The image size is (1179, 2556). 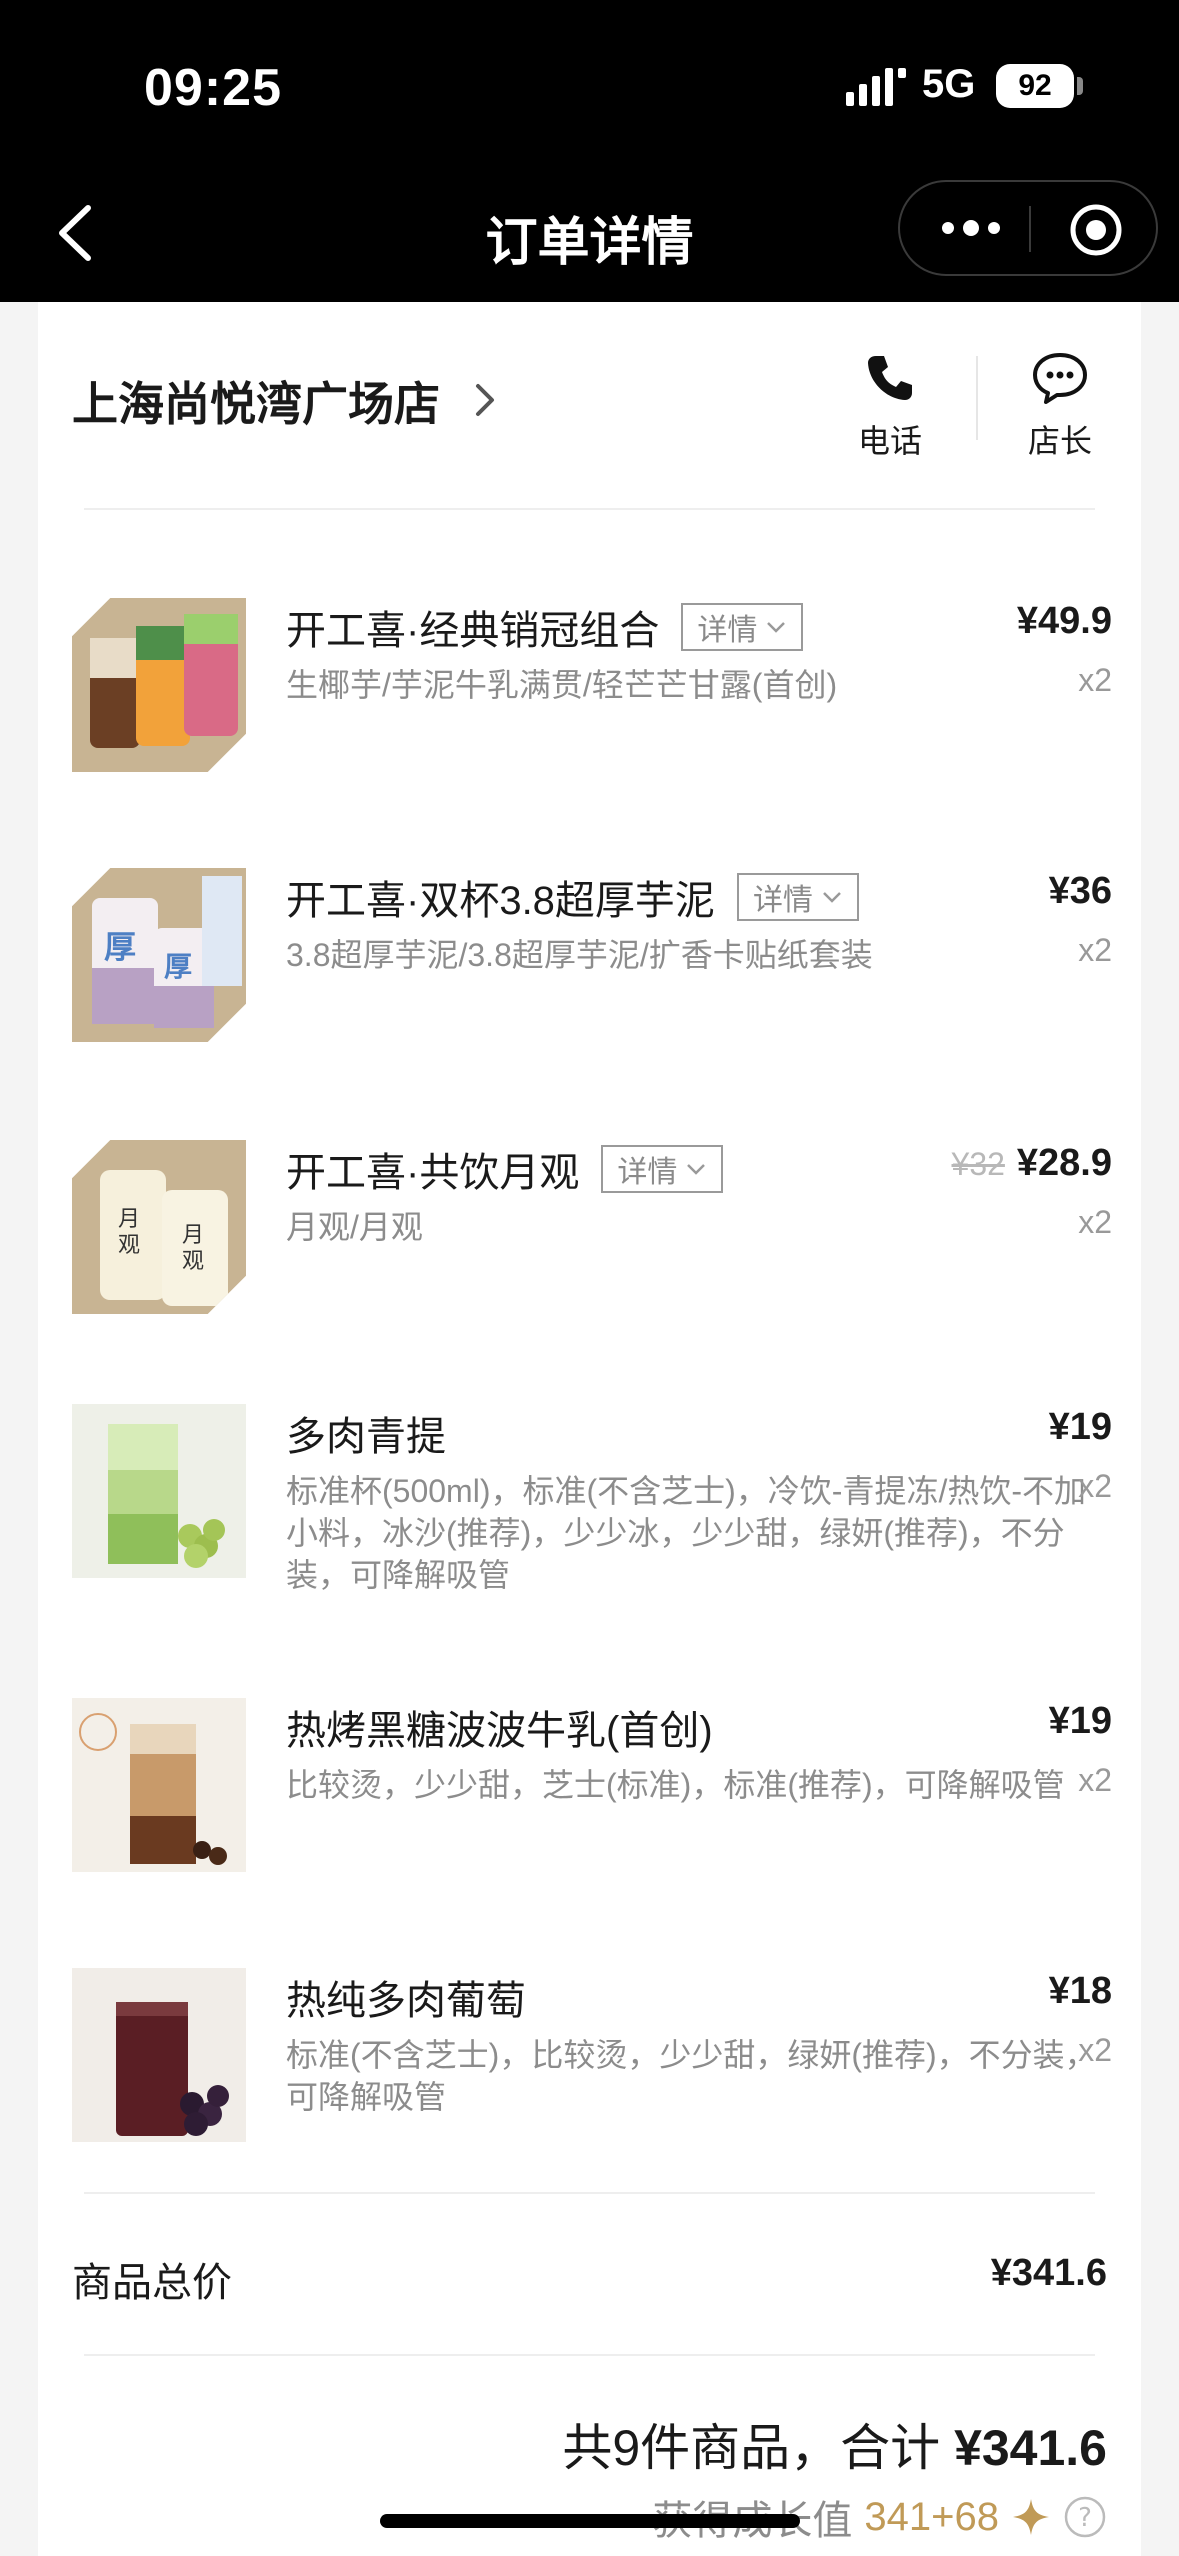 I want to click on sparkle-icon, so click(x=1031, y=2517).